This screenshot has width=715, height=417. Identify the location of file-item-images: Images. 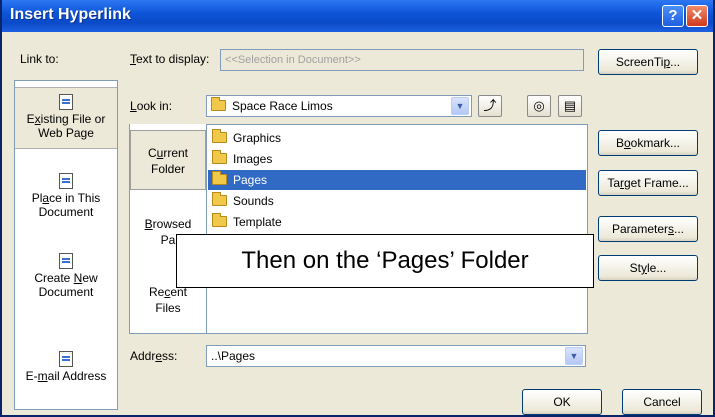
(397, 159).